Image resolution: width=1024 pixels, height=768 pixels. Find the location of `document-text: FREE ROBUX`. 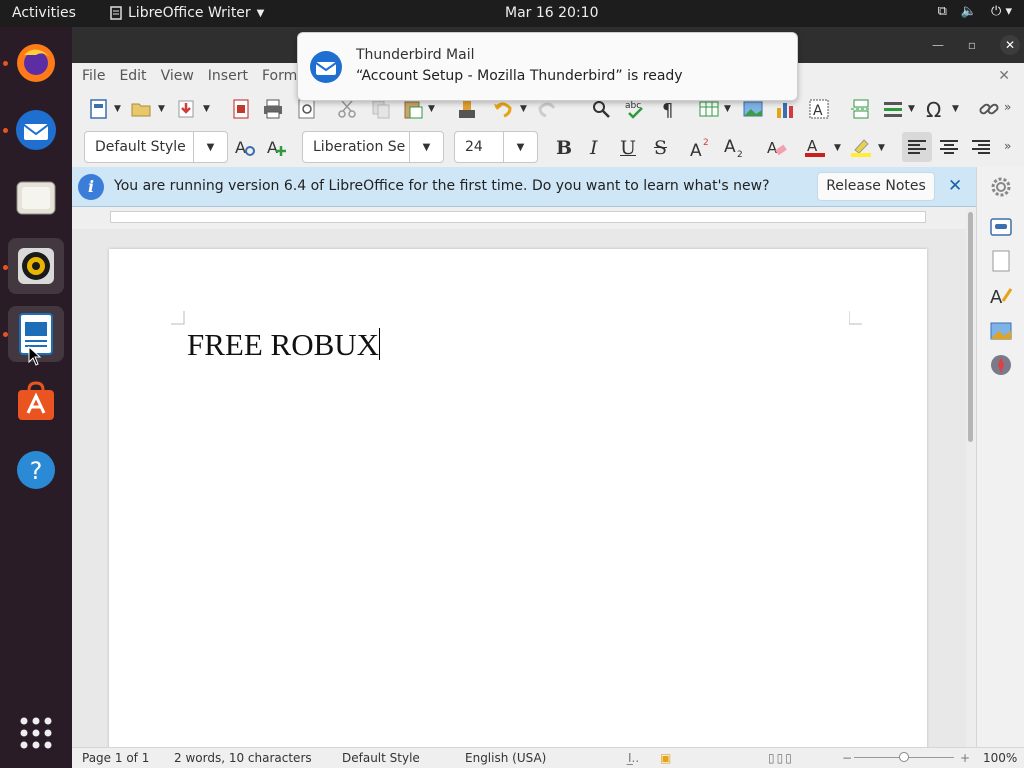

document-text: FREE ROBUX is located at coordinates (284, 345).